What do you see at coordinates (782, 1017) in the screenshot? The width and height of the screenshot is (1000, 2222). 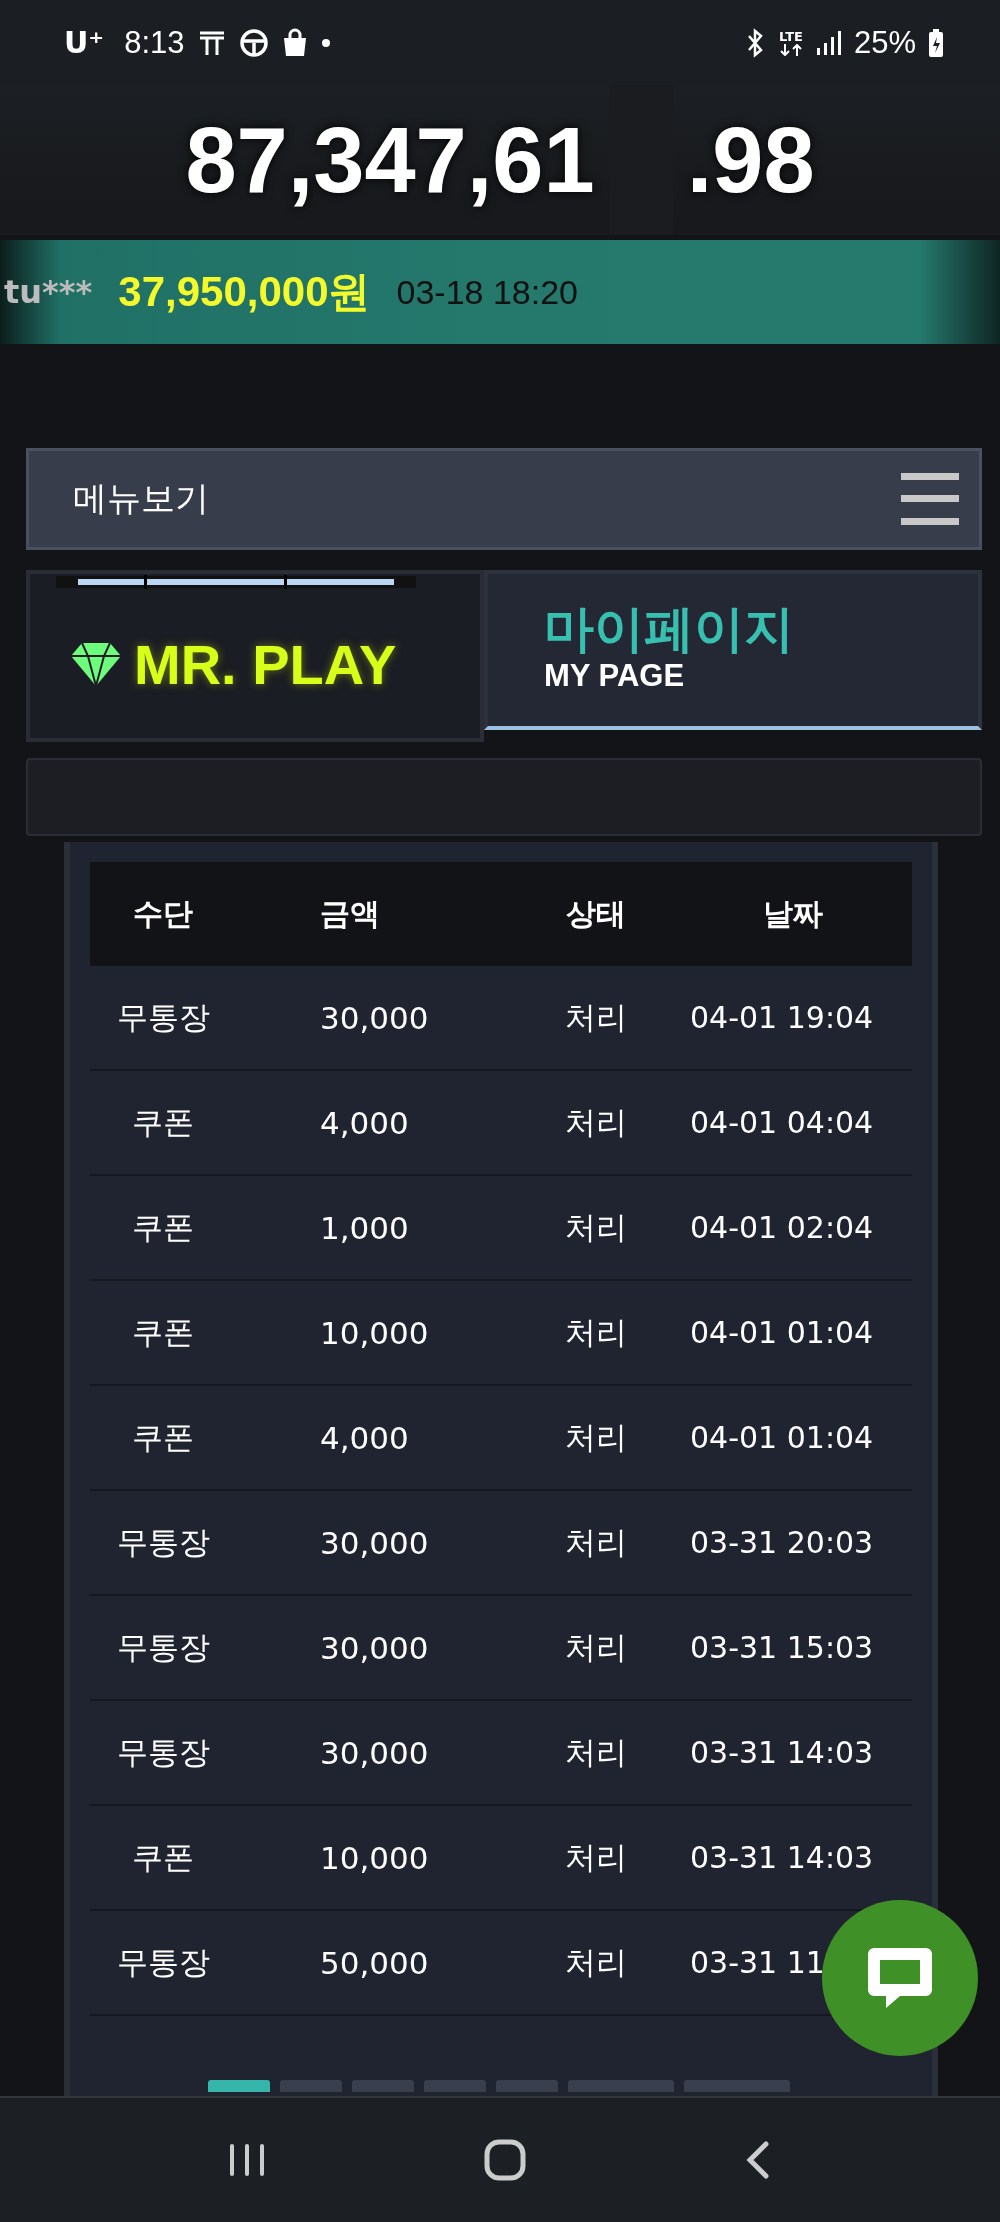 I see `table-cell-text: 04-01 19:04` at bounding box center [782, 1017].